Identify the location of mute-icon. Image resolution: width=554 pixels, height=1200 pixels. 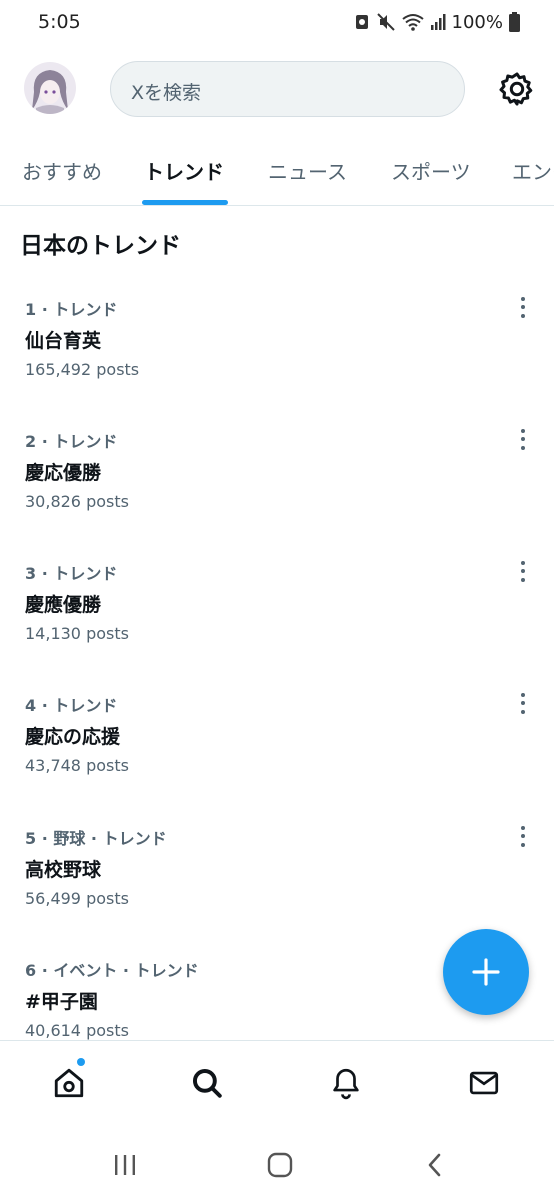
(385, 22).